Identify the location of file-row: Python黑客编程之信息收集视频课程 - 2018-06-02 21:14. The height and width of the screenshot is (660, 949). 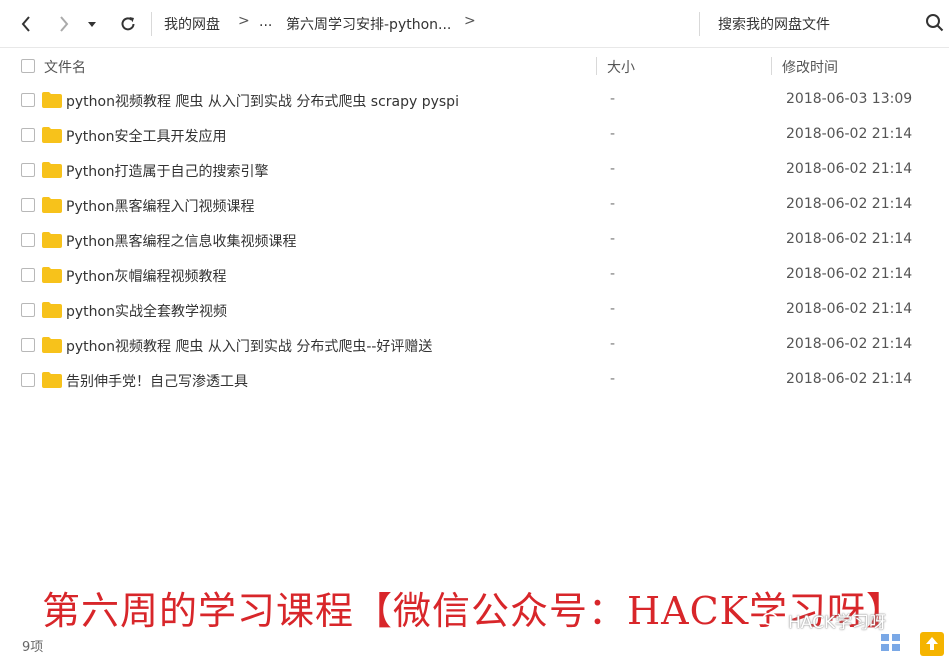
(474, 240).